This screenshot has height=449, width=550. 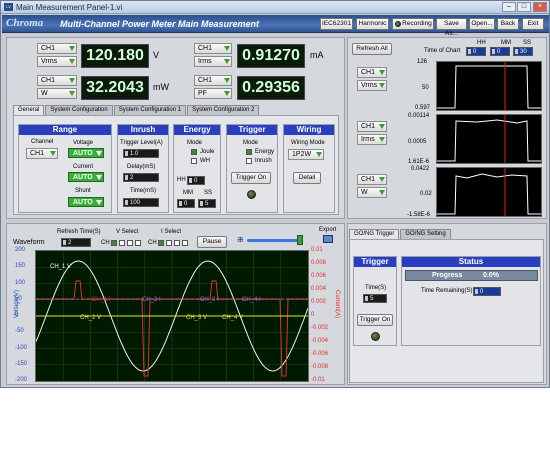 What do you see at coordinates (115, 88) in the screenshot?
I see `meter-3-value: 32.2043` at bounding box center [115, 88].